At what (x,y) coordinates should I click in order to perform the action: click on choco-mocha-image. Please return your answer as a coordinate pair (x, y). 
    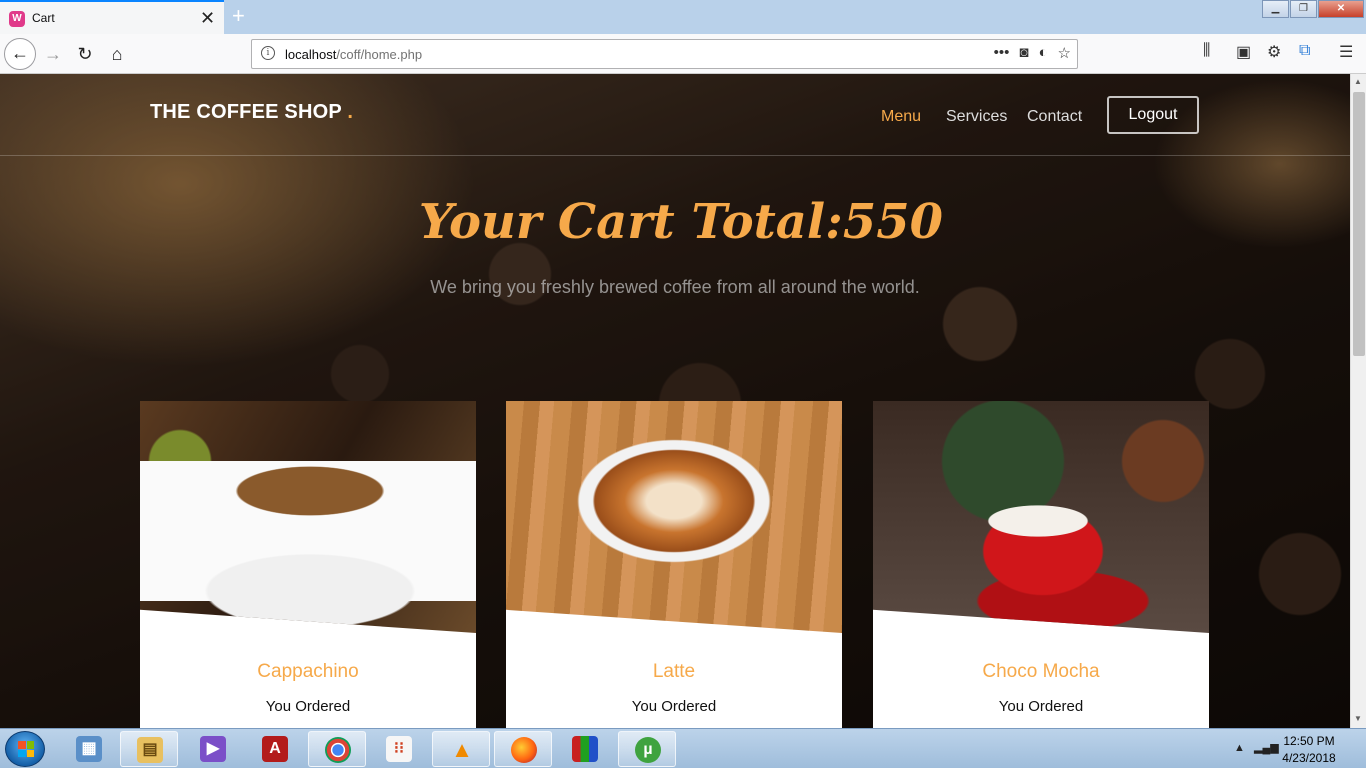
    Looking at the image, I should click on (1041, 517).